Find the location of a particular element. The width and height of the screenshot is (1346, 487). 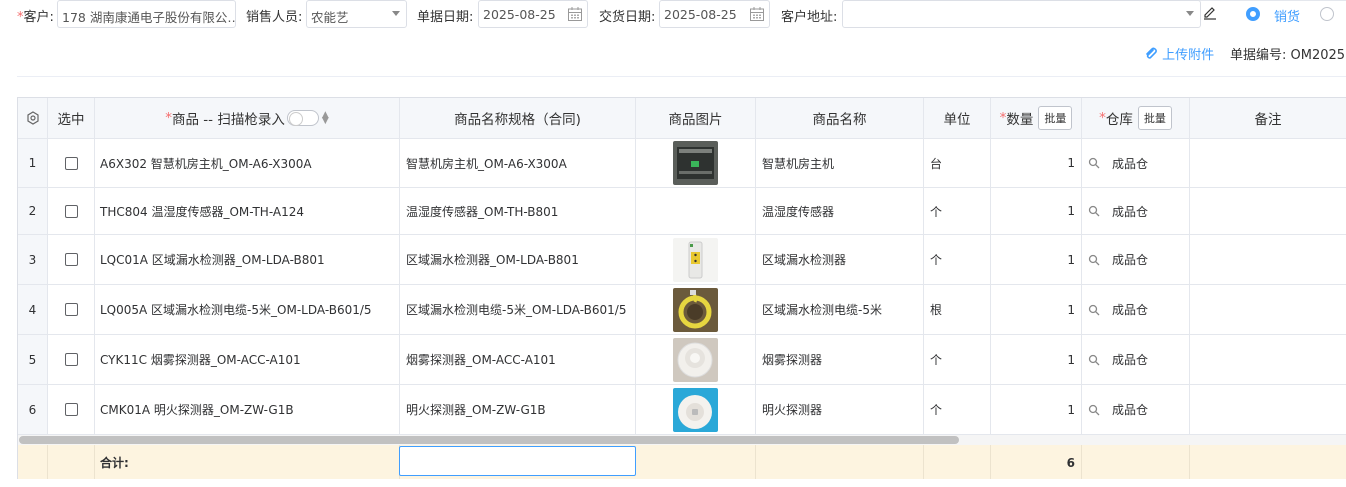

salesperson-label: 销售人员: is located at coordinates (274, 17).